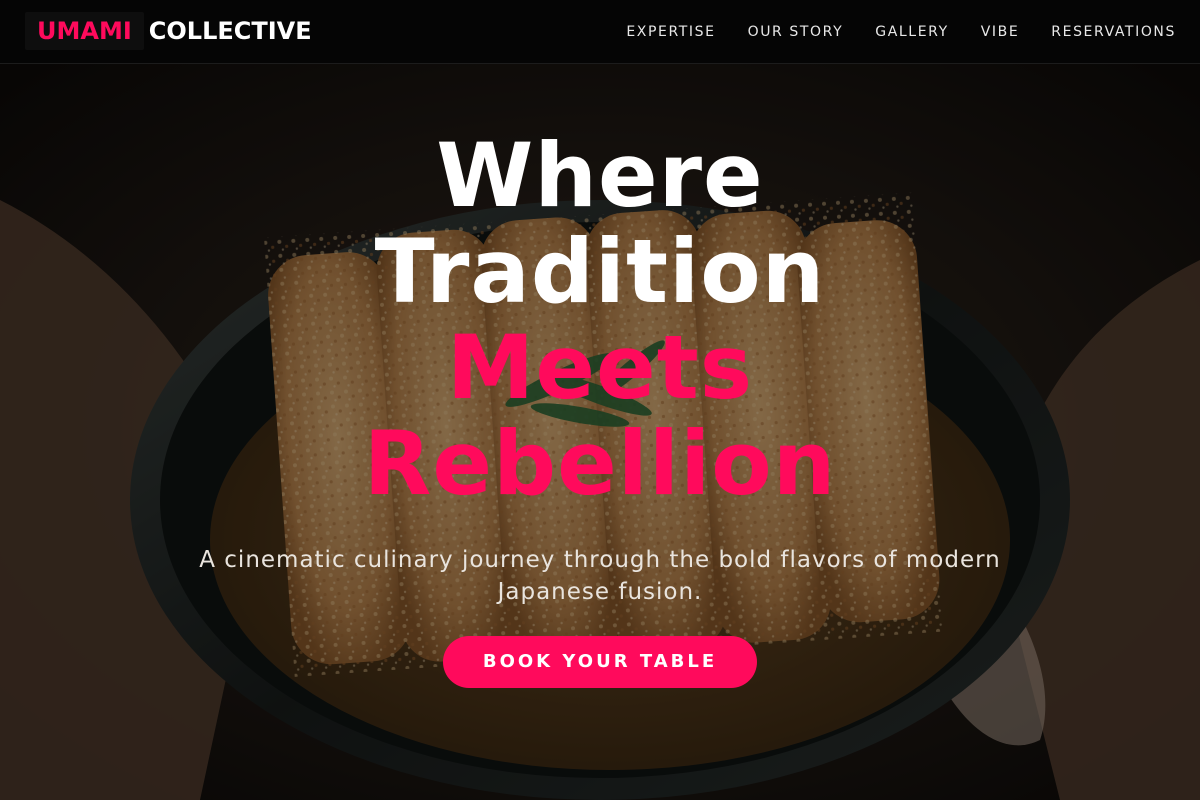 The width and height of the screenshot is (1200, 800). I want to click on nav-item-vibe: VIBE, so click(1000, 32).